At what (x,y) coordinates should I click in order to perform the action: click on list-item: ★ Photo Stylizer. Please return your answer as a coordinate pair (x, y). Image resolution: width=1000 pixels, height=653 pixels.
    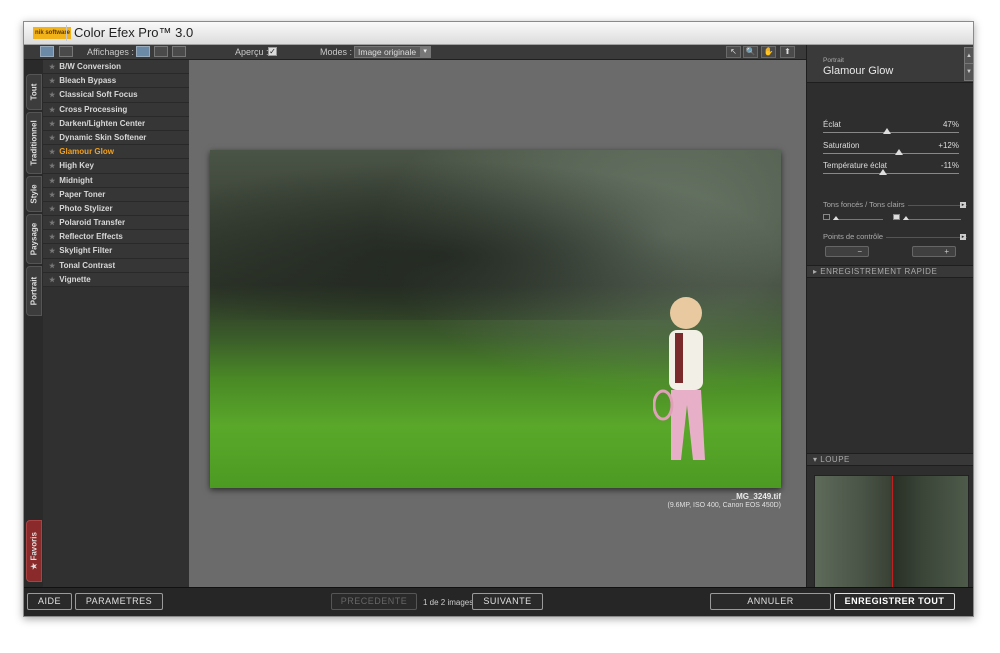
    Looking at the image, I should click on (116, 209).